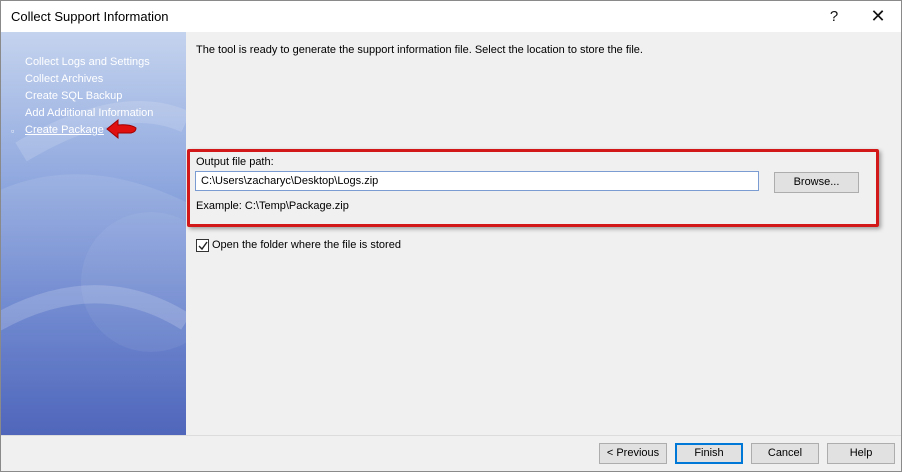 The width and height of the screenshot is (902, 472). I want to click on button-bar: < Previous Finish Cancel Help, so click(451, 453).